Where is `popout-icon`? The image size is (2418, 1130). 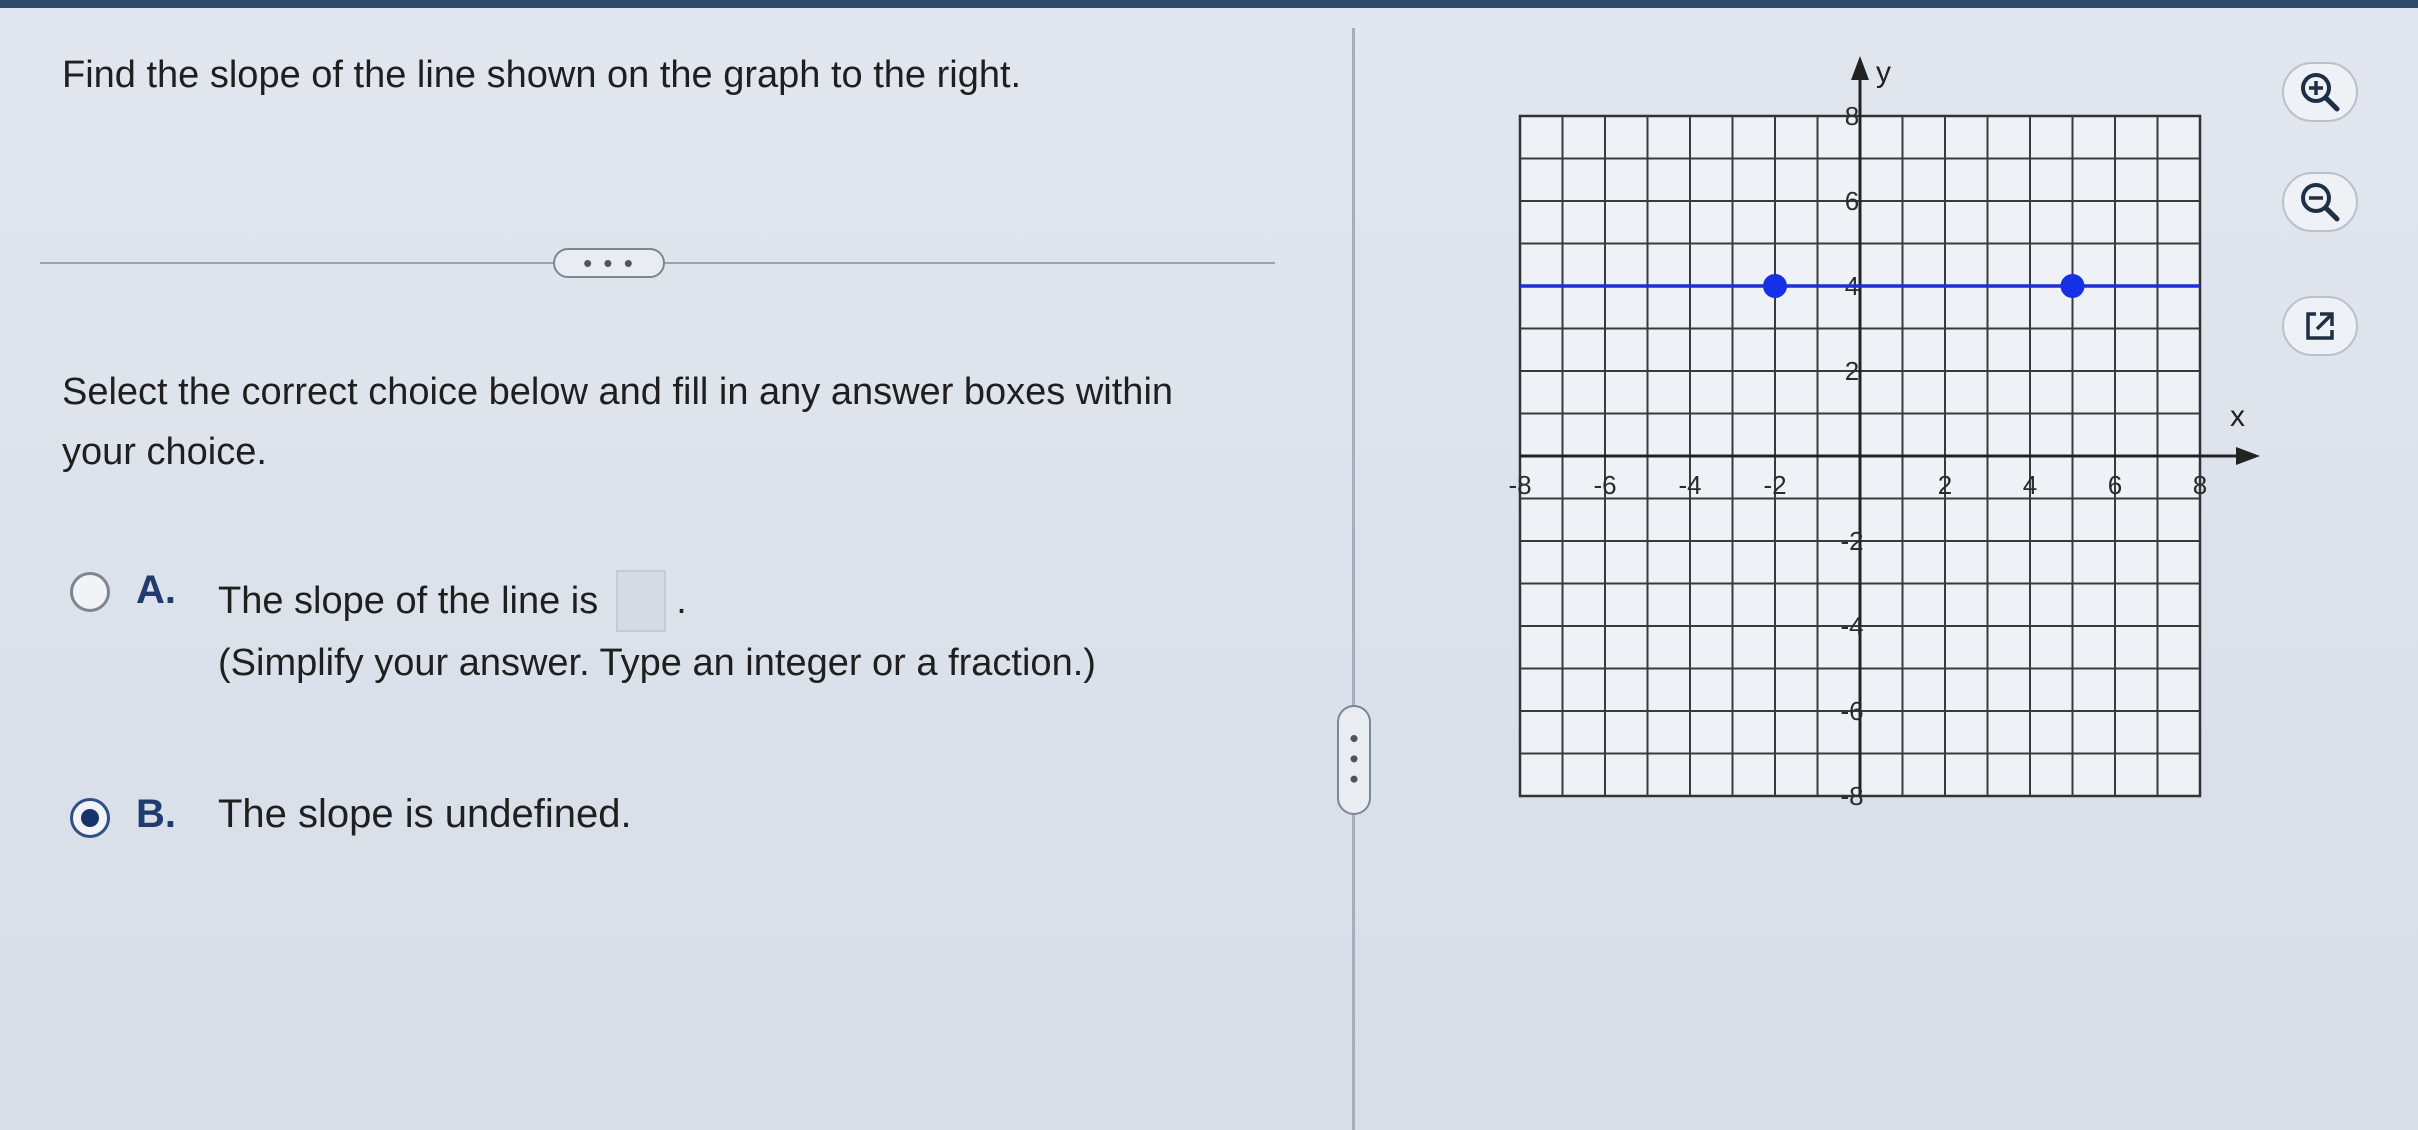
popout-icon is located at coordinates (2320, 326).